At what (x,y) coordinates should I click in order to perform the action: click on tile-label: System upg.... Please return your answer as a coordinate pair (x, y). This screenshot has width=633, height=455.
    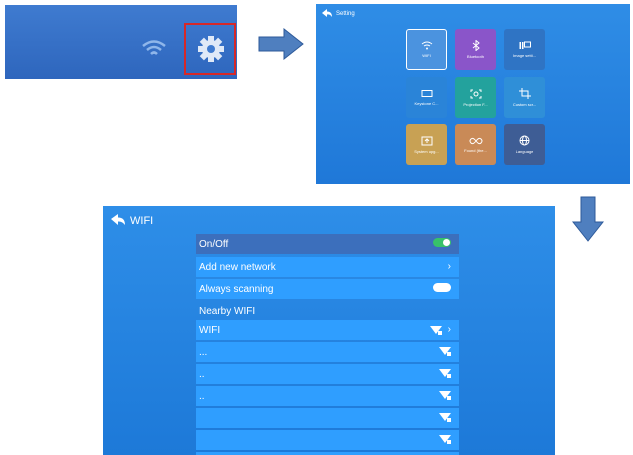
    Looking at the image, I should click on (426, 151).